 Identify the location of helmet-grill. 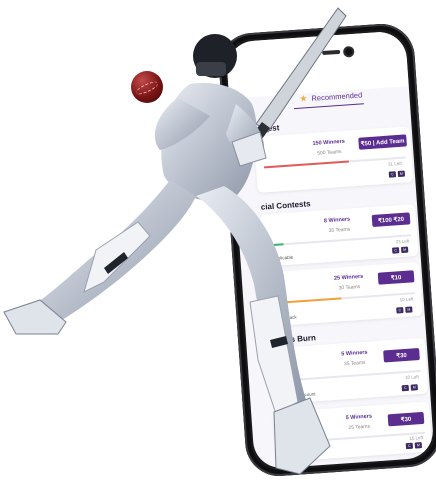
(211, 69).